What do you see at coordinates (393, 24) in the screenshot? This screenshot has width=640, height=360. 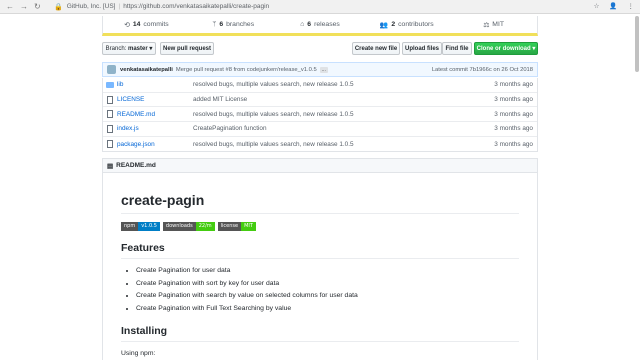 I see `contributors-count: 2` at bounding box center [393, 24].